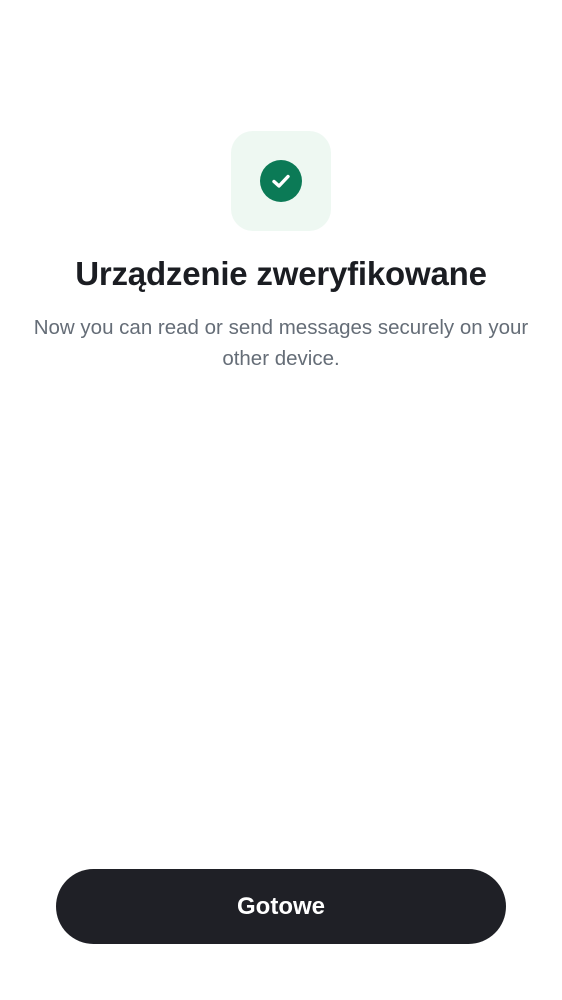 Image resolution: width=562 pixels, height=1000 pixels. I want to click on done-button: Gotowe, so click(281, 906).